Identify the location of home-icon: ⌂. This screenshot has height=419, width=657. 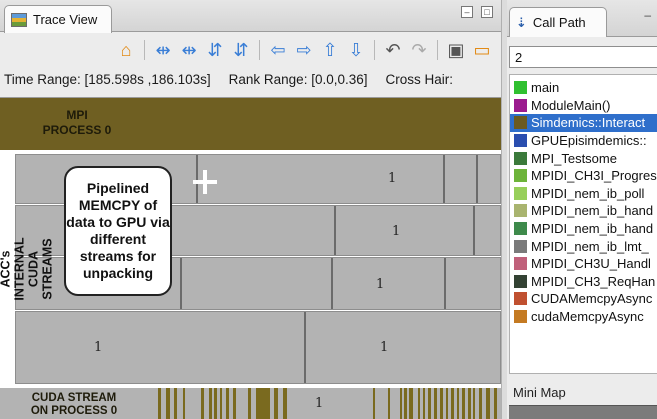
(126, 50).